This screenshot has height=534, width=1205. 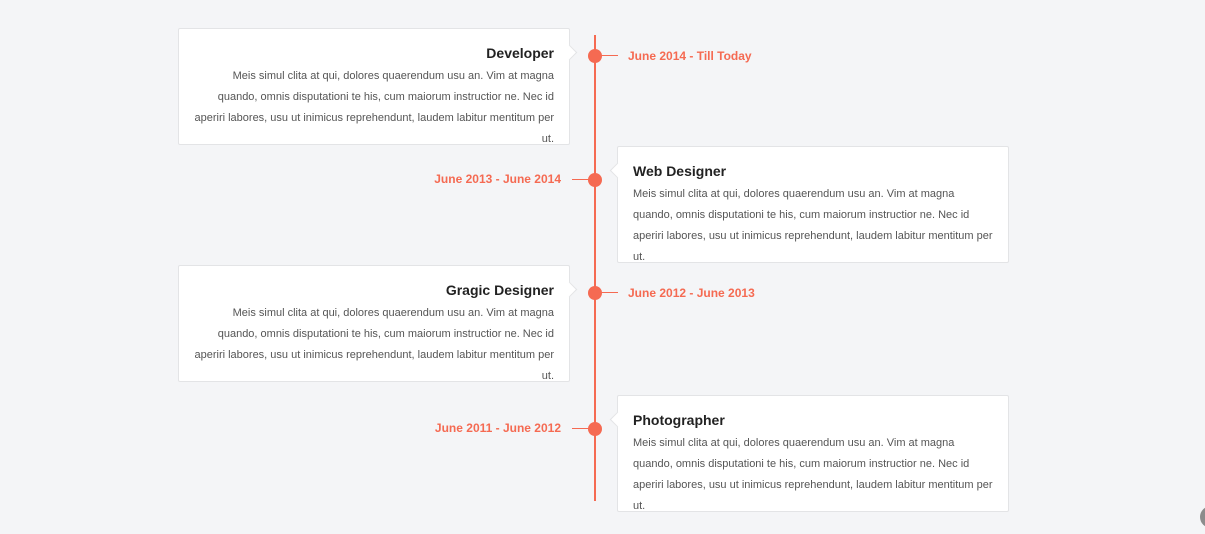 I want to click on timeline-date: June 2011 - June 2012, so click(x=497, y=428).